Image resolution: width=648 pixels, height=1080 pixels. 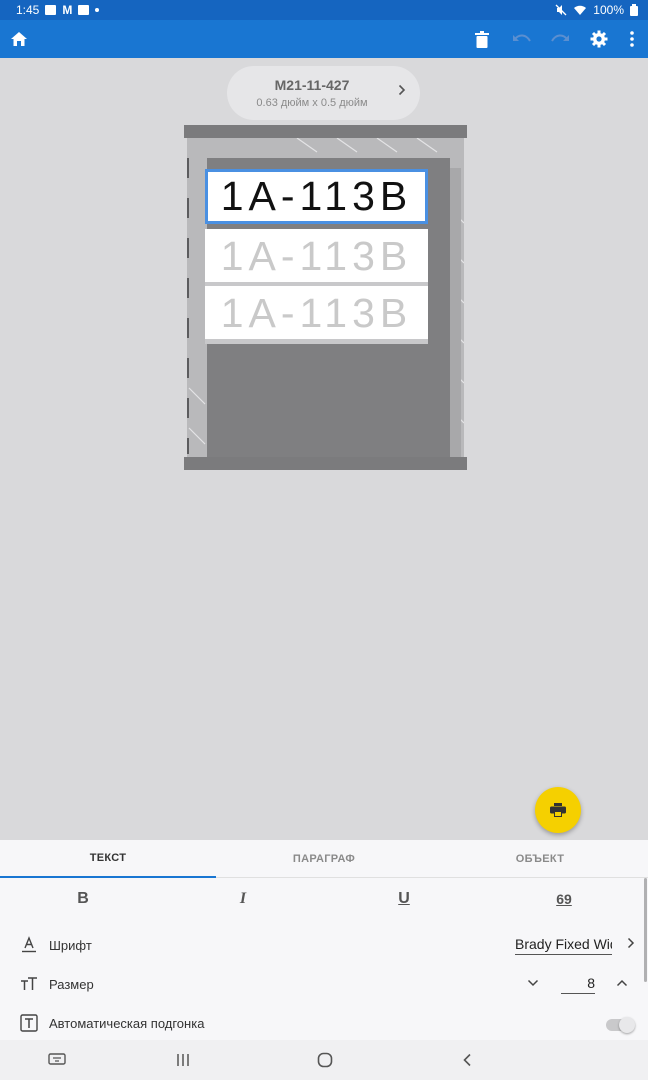 I want to click on bold-button: B, so click(x=83, y=899).